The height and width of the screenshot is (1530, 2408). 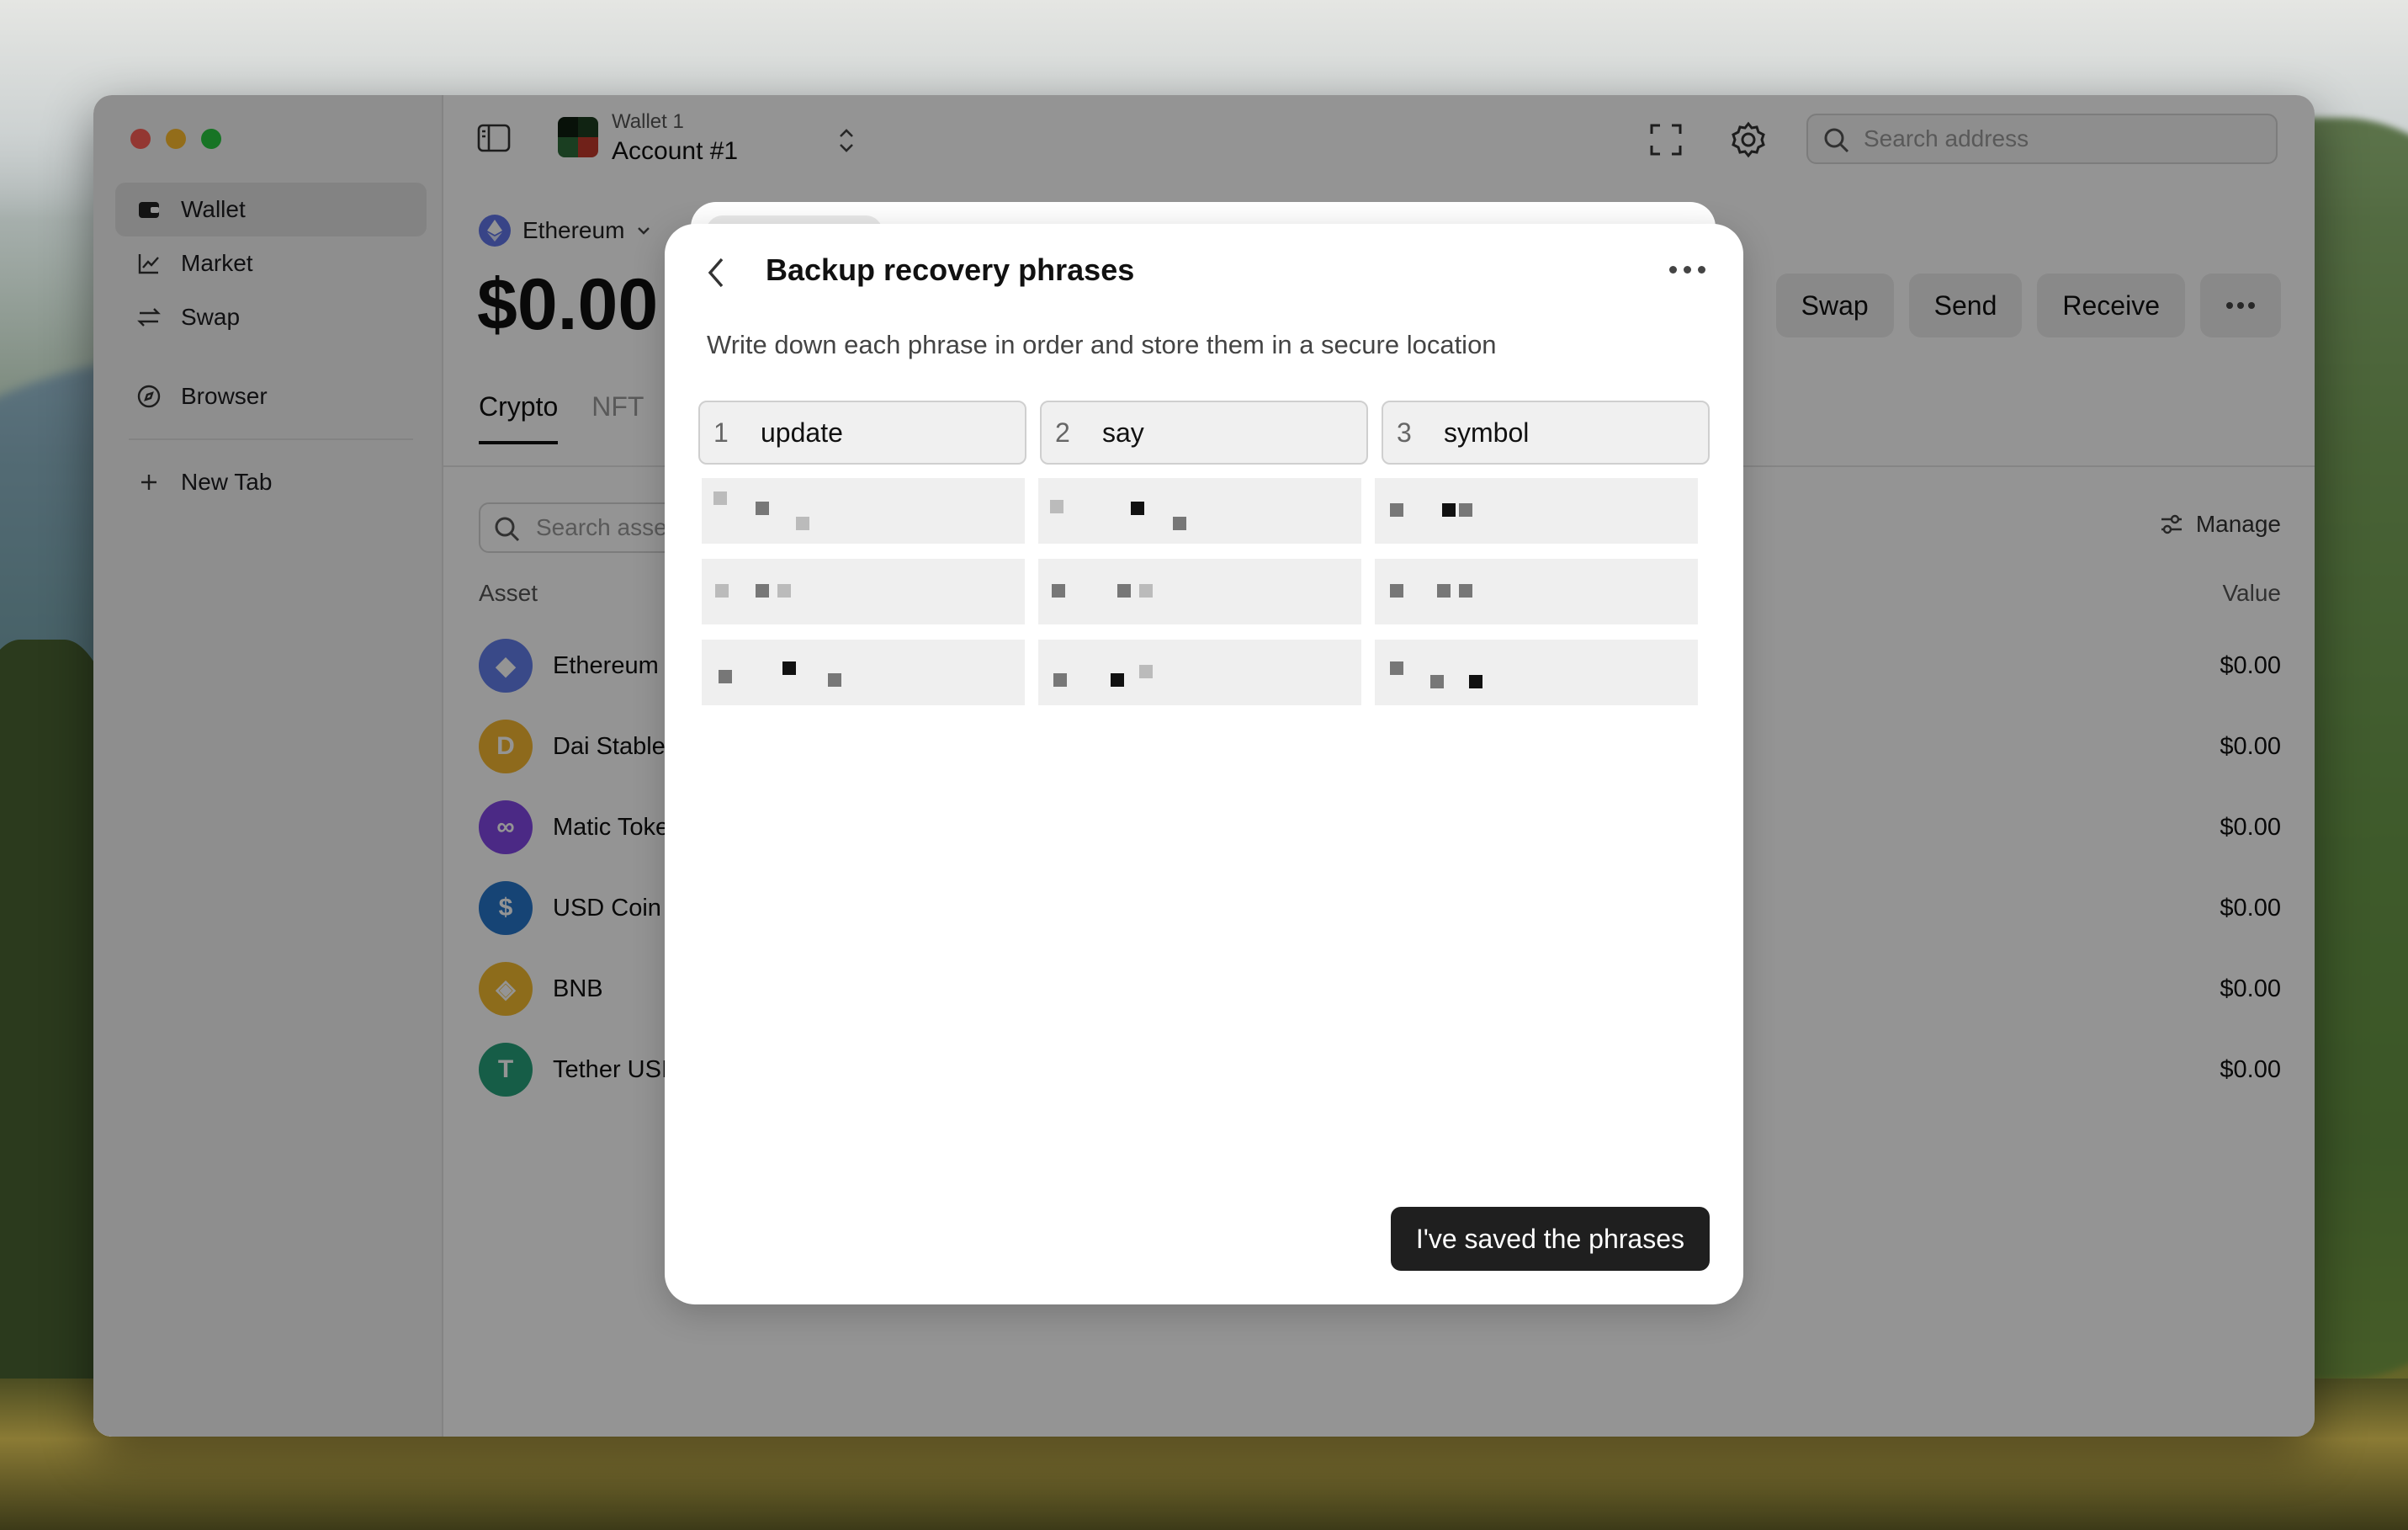 What do you see at coordinates (1062, 432) in the screenshot?
I see `phrase-number: 2` at bounding box center [1062, 432].